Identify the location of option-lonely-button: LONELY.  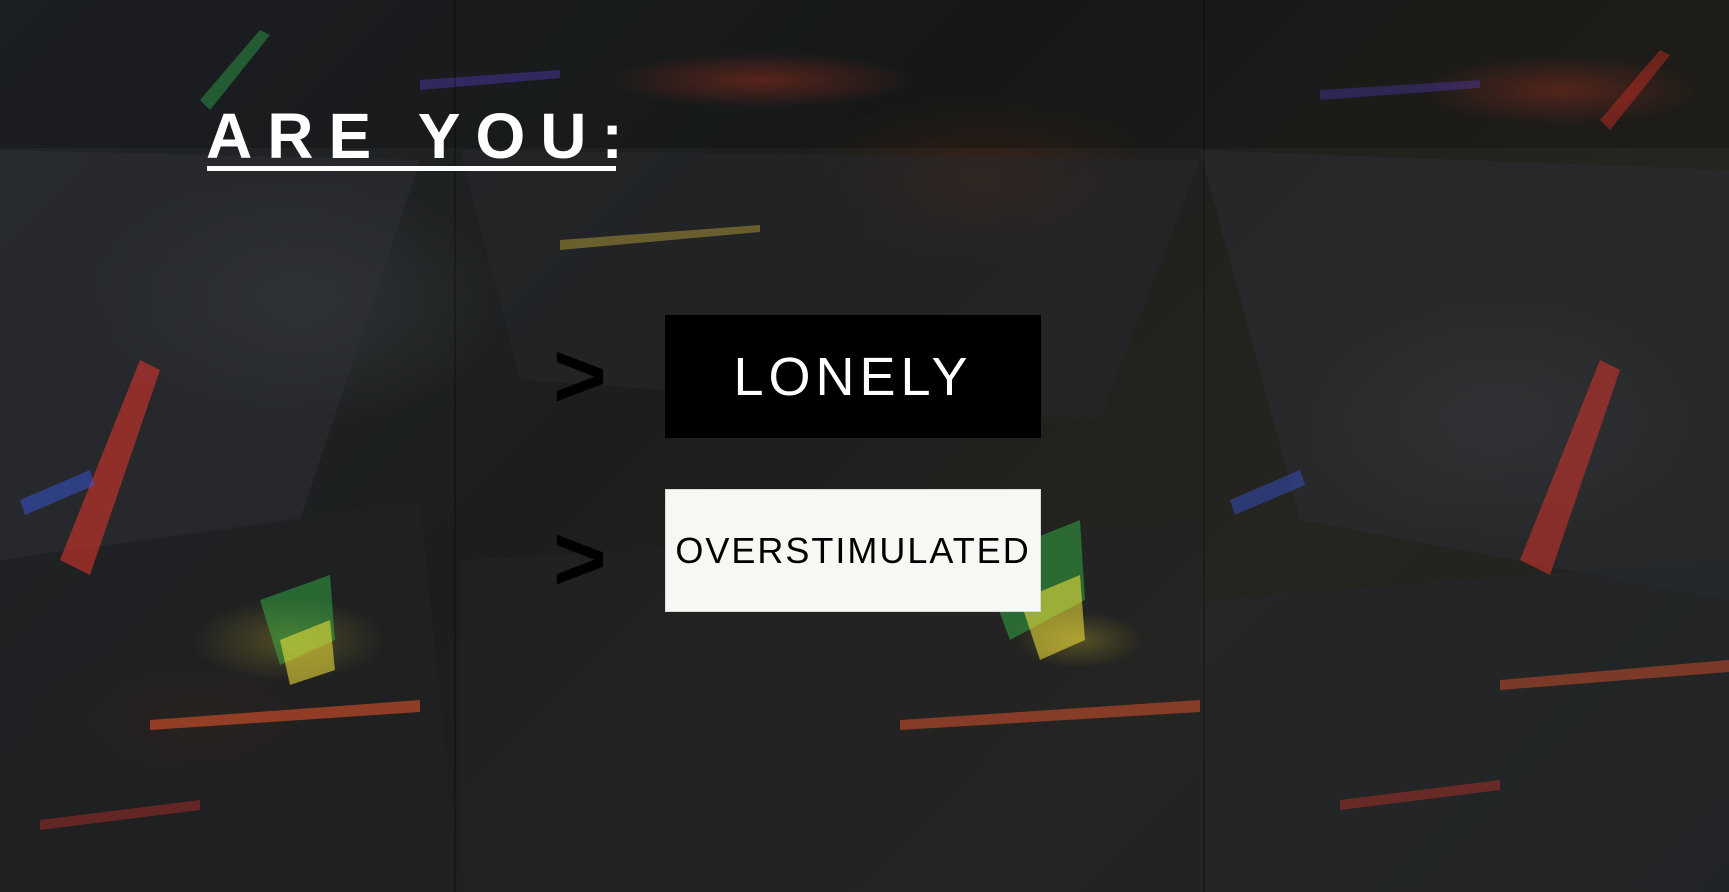
(853, 376).